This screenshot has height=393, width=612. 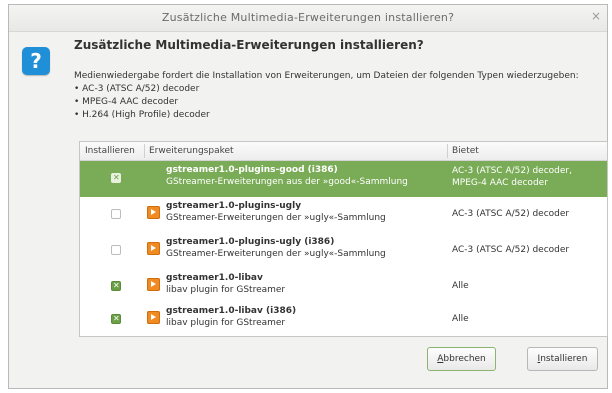 I want to click on package-name: gstreamer1.0-libav (i386), so click(x=231, y=311).